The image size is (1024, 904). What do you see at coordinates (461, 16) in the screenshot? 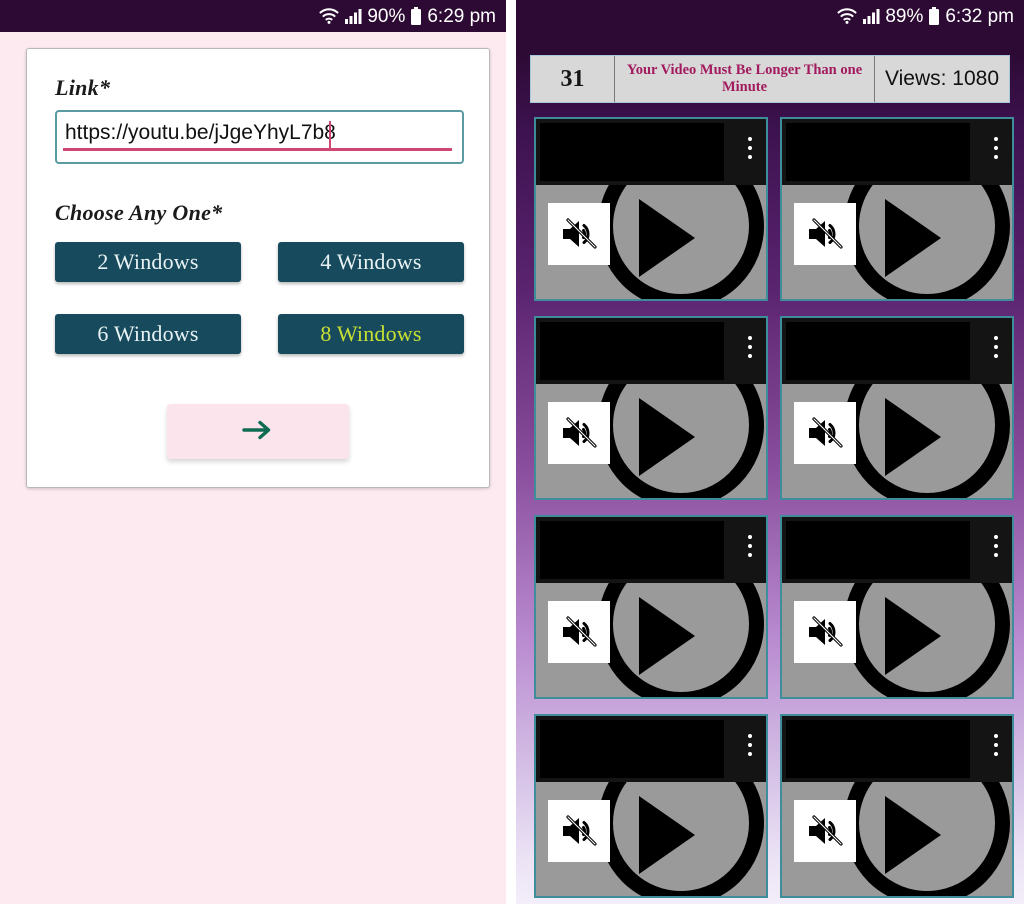
I see `status-time-label: 6:29 pm` at bounding box center [461, 16].